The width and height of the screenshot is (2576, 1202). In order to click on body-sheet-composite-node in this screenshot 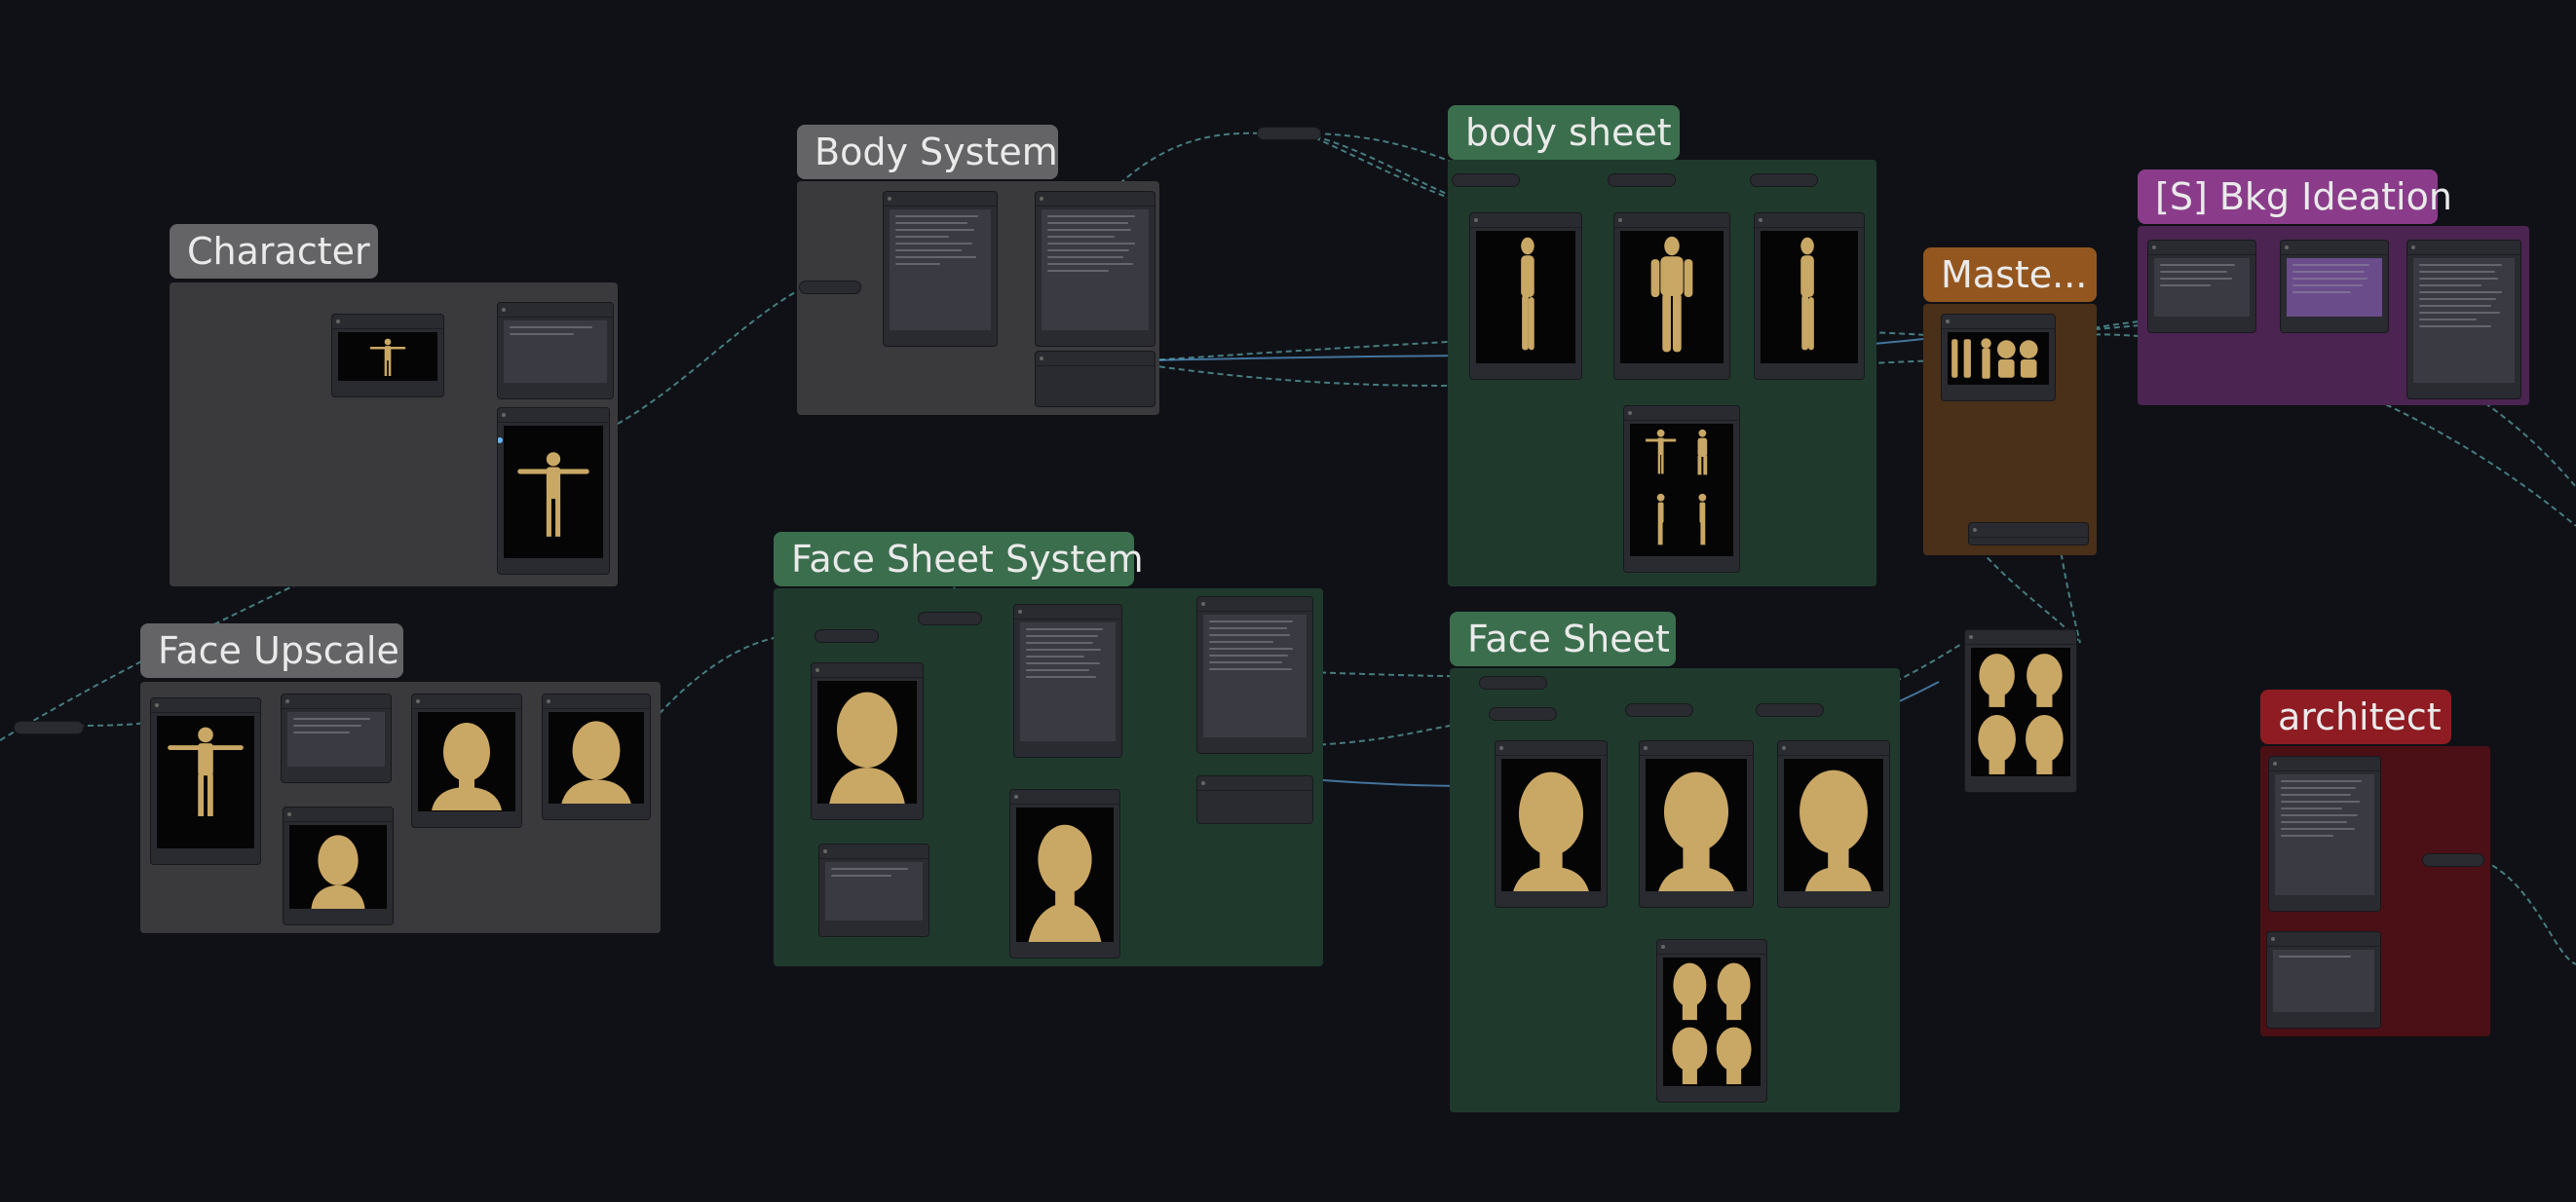, I will do `click(1681, 489)`.